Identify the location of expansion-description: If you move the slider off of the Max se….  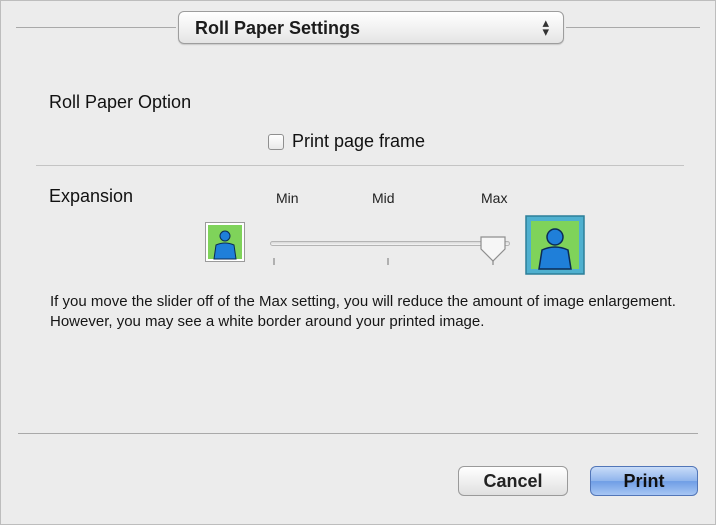
(363, 311).